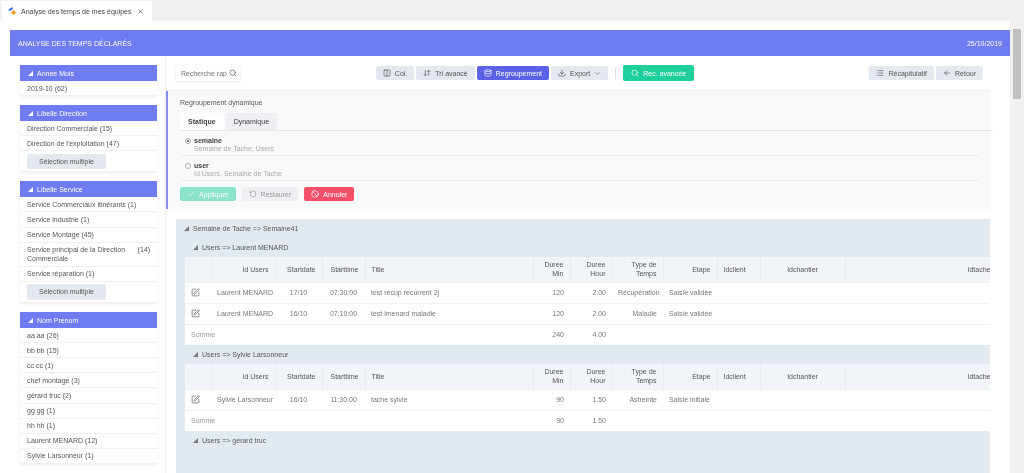 This screenshot has width=1024, height=473. What do you see at coordinates (140, 11) in the screenshot?
I see `close-icon` at bounding box center [140, 11].